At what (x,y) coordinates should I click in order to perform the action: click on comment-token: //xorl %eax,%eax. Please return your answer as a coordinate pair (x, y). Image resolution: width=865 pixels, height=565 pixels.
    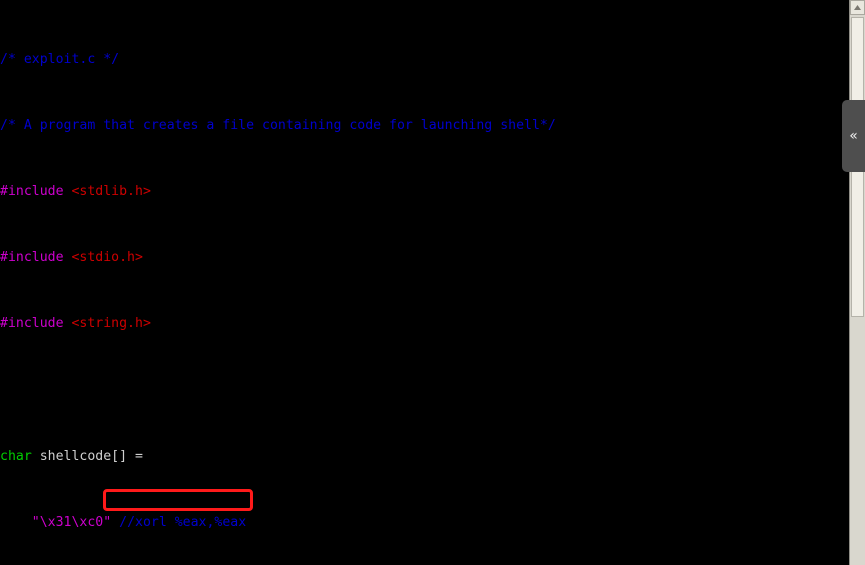
    Looking at the image, I should click on (183, 522).